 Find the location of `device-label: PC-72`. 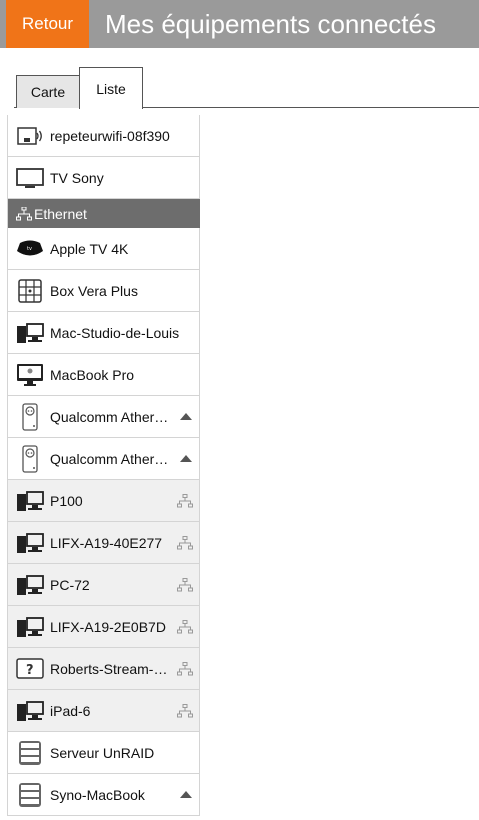

device-label: PC-72 is located at coordinates (70, 584).